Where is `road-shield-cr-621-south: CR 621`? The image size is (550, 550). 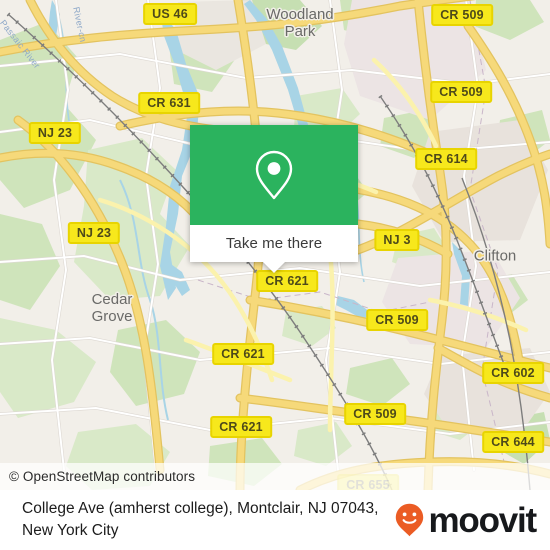 road-shield-cr-621-south: CR 621 is located at coordinates (241, 427).